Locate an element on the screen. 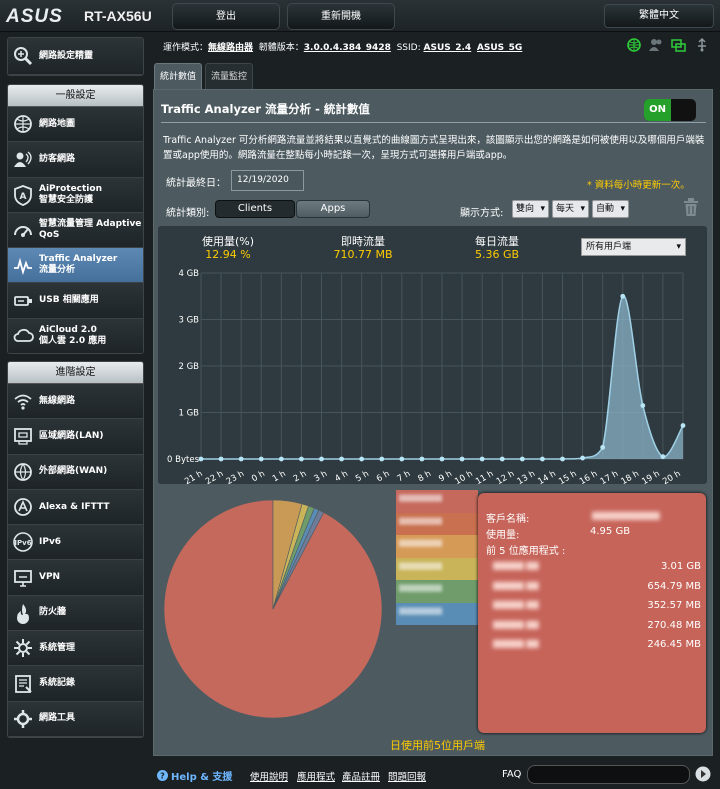  toggle-on-label: ON is located at coordinates (657, 110).